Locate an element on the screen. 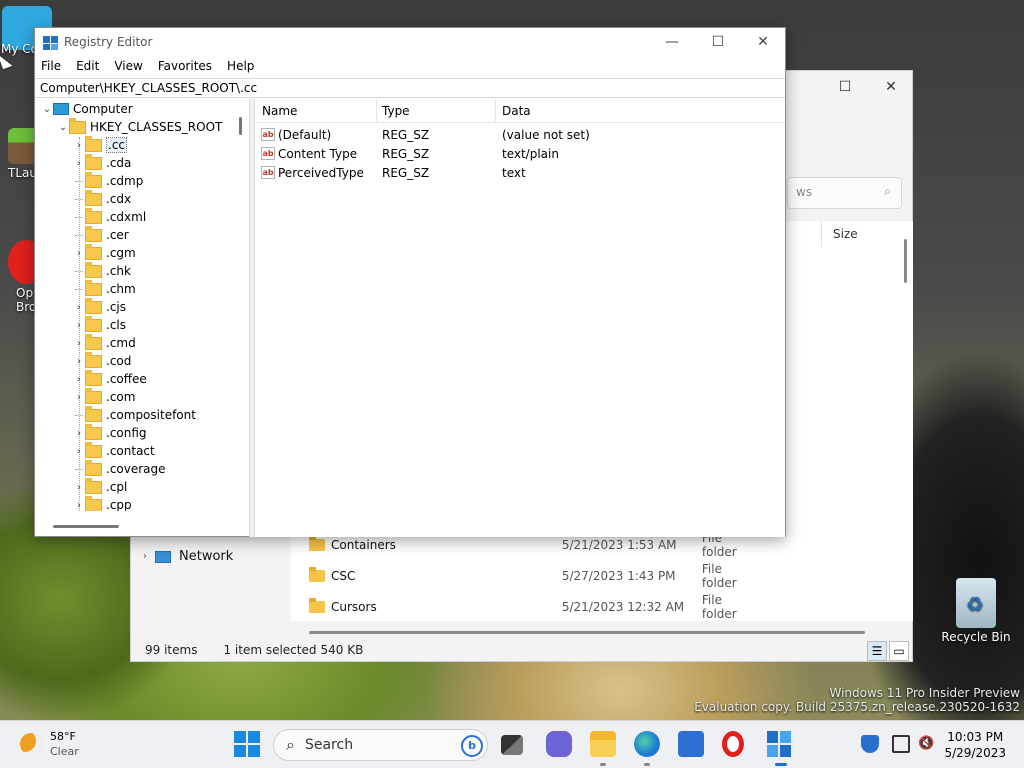  value-row: ab (Default) REG_SZ (value not set) is located at coordinates (520, 134).